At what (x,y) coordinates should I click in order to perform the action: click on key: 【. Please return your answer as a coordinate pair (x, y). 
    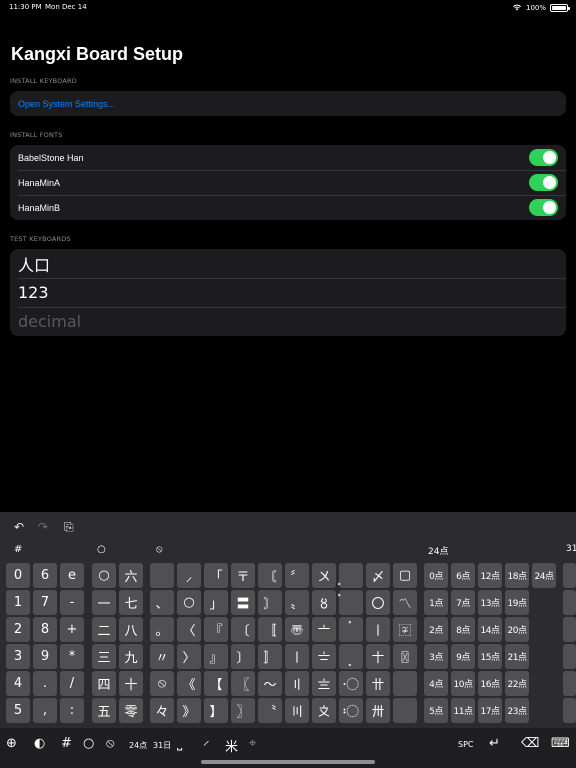
    Looking at the image, I should click on (216, 683).